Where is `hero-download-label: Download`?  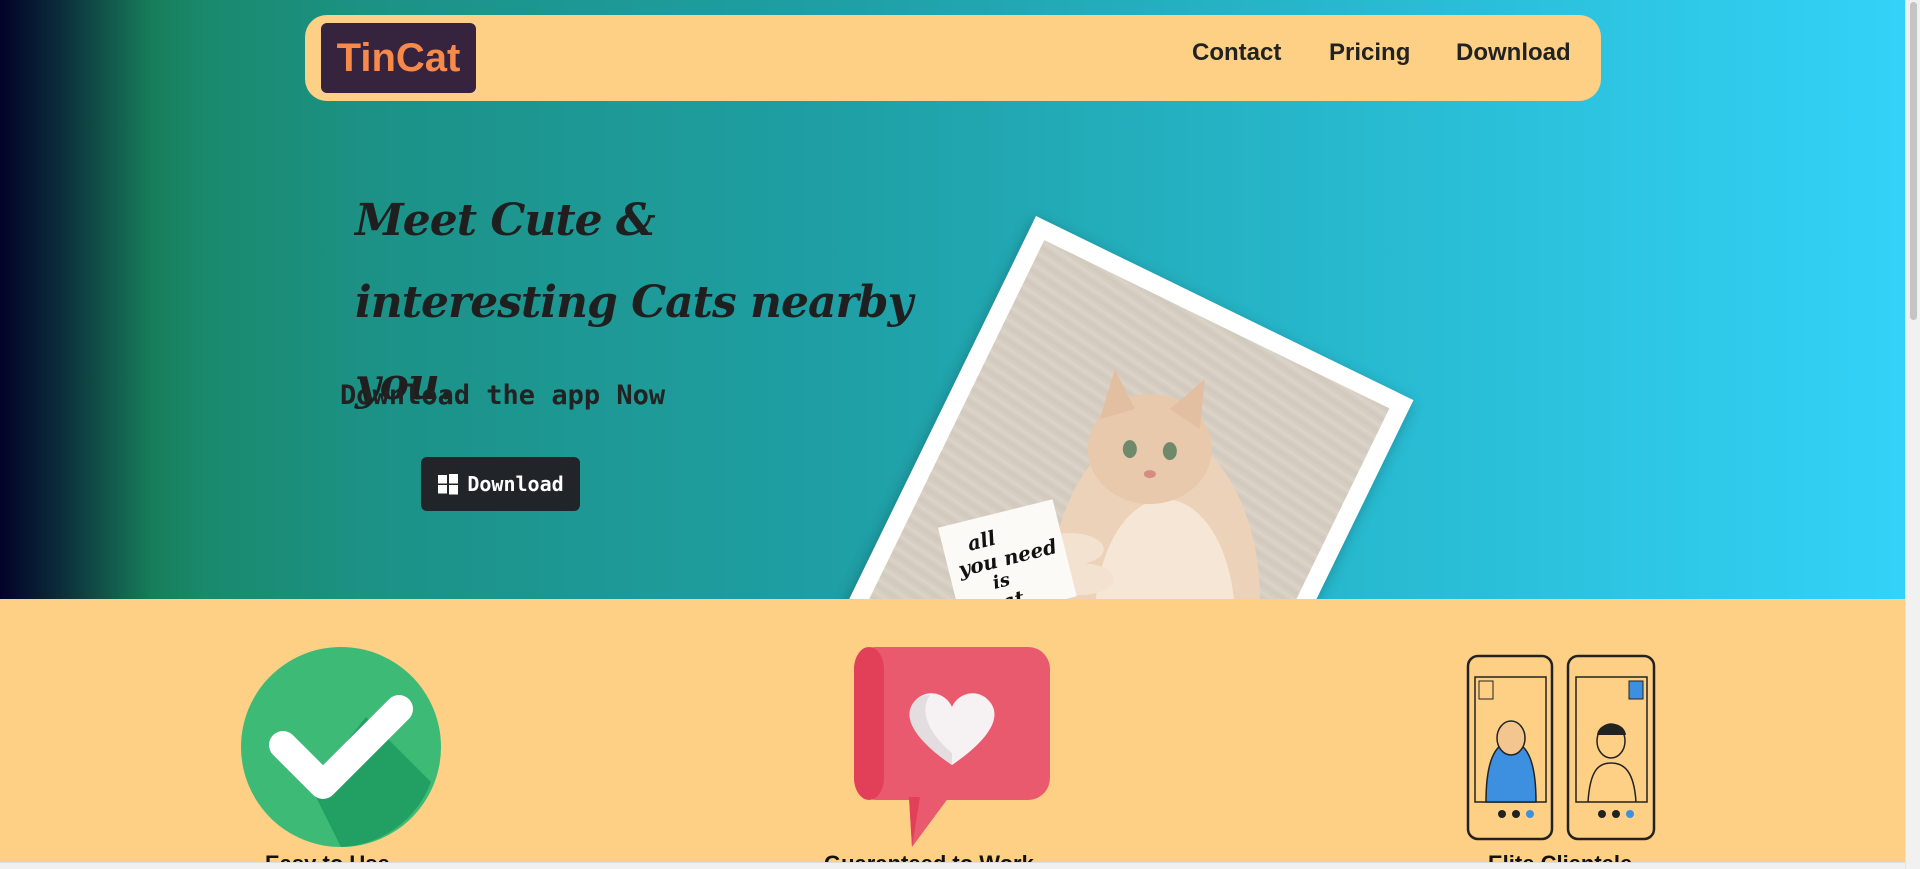
hero-download-label: Download is located at coordinates (515, 484).